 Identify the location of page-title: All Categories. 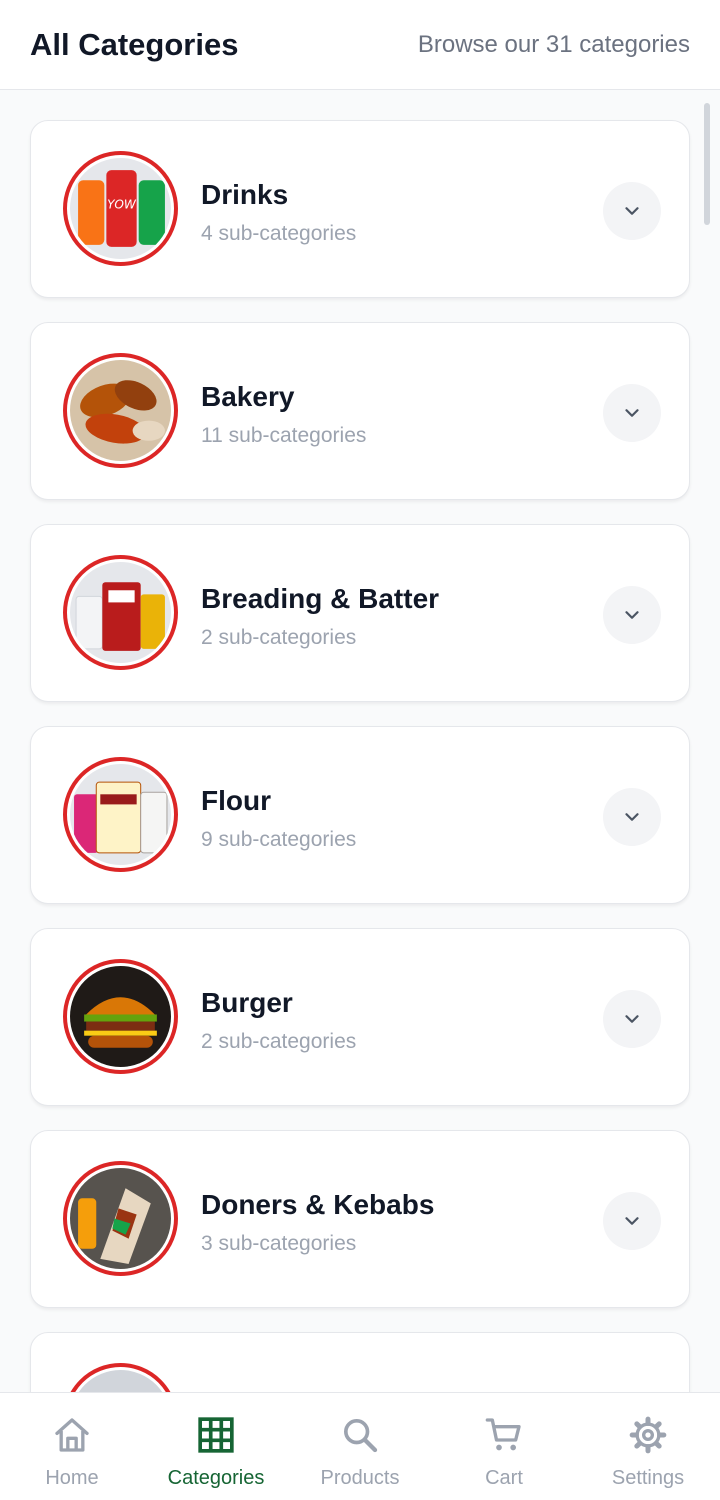
(134, 44).